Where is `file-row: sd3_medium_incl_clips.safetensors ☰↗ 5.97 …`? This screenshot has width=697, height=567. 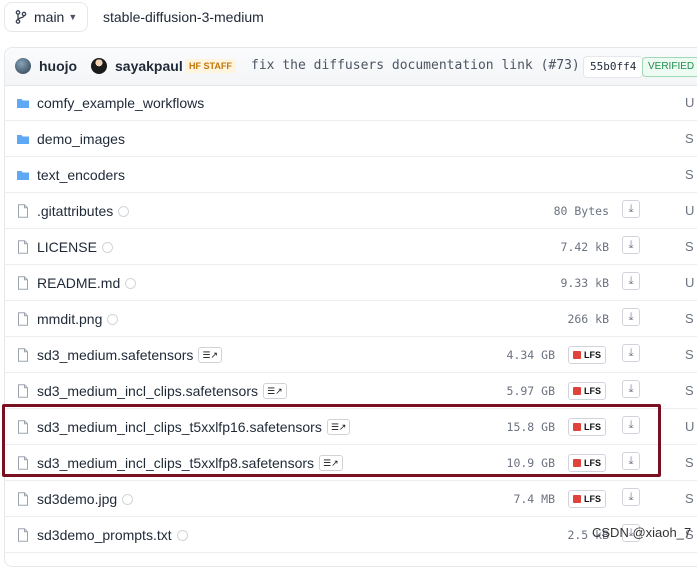
file-row: sd3_medium_incl_clips.safetensors ☰↗ 5.97 … is located at coordinates (351, 391).